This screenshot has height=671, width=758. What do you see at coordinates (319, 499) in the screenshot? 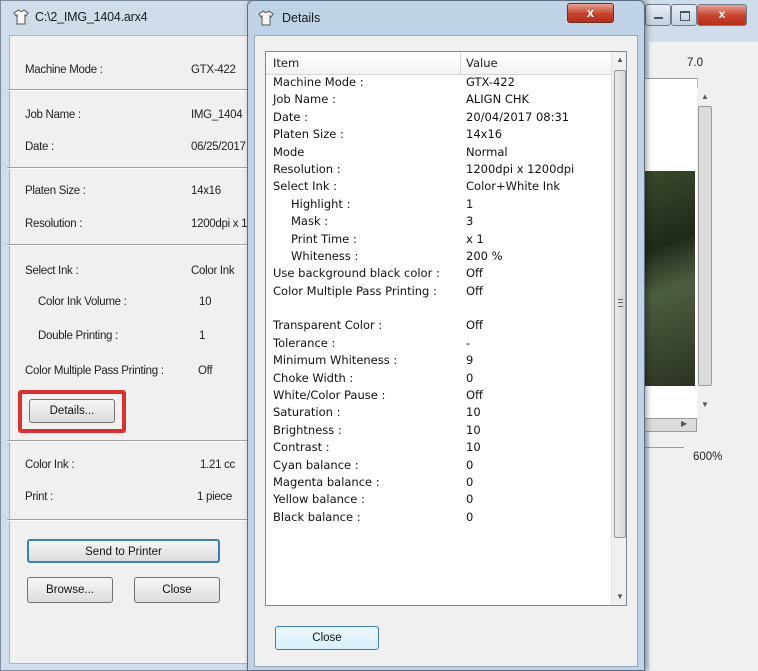
I see `row-item-label: Yellow balance :` at bounding box center [319, 499].